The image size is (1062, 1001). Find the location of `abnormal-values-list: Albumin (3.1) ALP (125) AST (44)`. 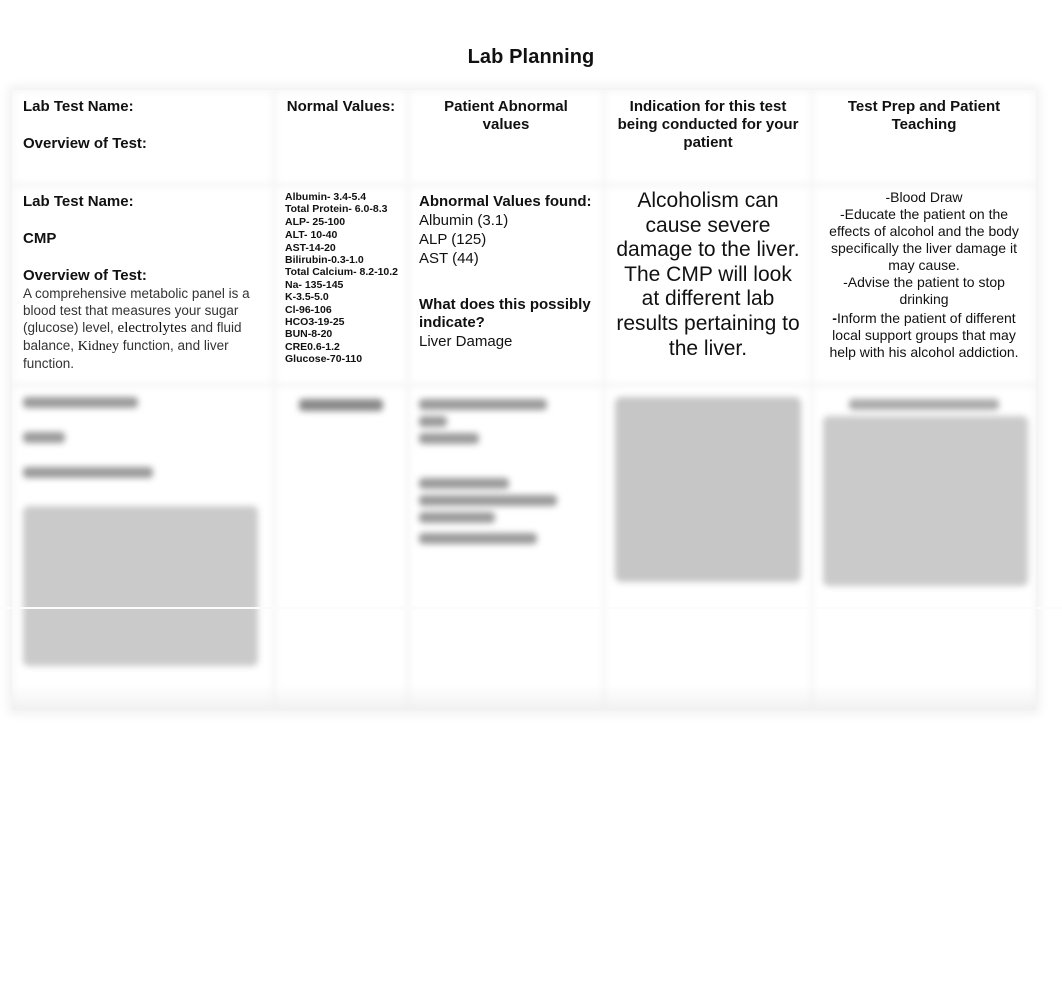

abnormal-values-list: Albumin (3.1) ALP (125) AST (44) is located at coordinates (506, 239).